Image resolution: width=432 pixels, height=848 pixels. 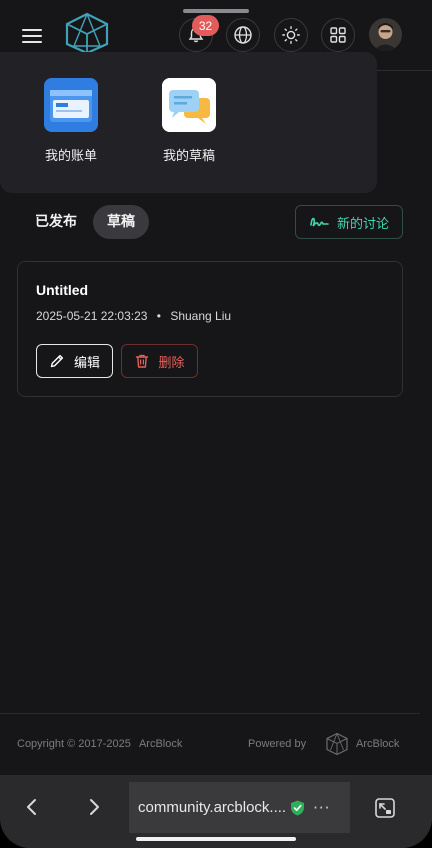 What do you see at coordinates (200, 316) in the screenshot?
I see `draft-author: Shuang Liu` at bounding box center [200, 316].